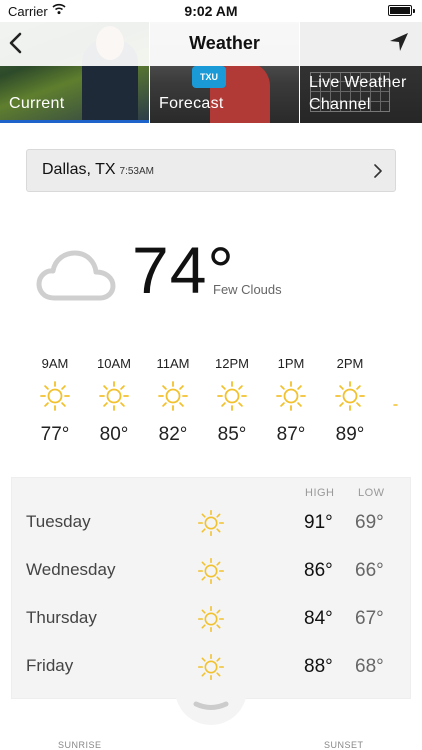 This screenshot has height=750, width=422. What do you see at coordinates (369, 570) in the screenshot?
I see `day-low: 66°` at bounding box center [369, 570].